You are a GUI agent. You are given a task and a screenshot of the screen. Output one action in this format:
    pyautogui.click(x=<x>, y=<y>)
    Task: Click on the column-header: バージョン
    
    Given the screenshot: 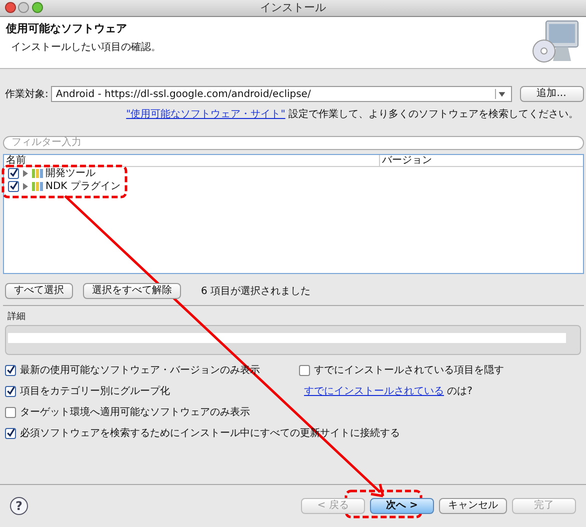 What is the action you would take?
    pyautogui.click(x=481, y=160)
    